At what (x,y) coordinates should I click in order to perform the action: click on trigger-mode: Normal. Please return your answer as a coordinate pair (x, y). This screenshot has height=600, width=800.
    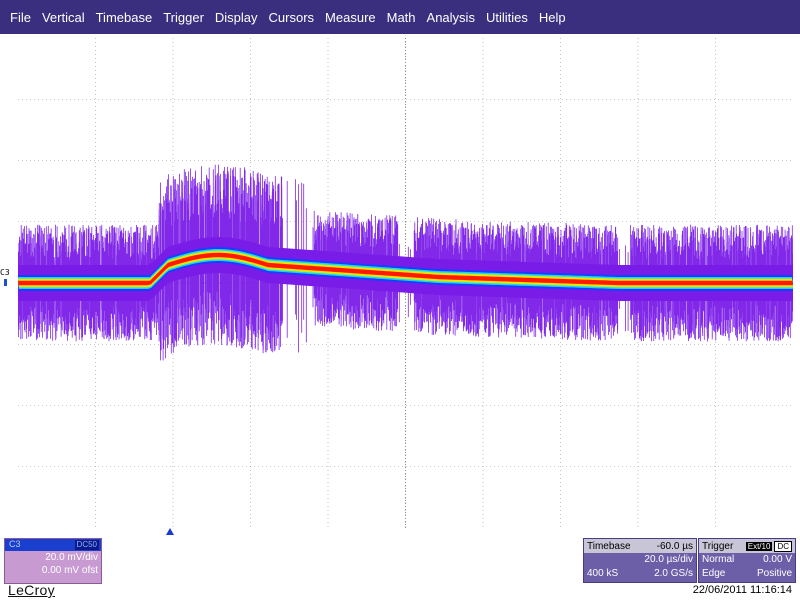
    Looking at the image, I should click on (718, 559).